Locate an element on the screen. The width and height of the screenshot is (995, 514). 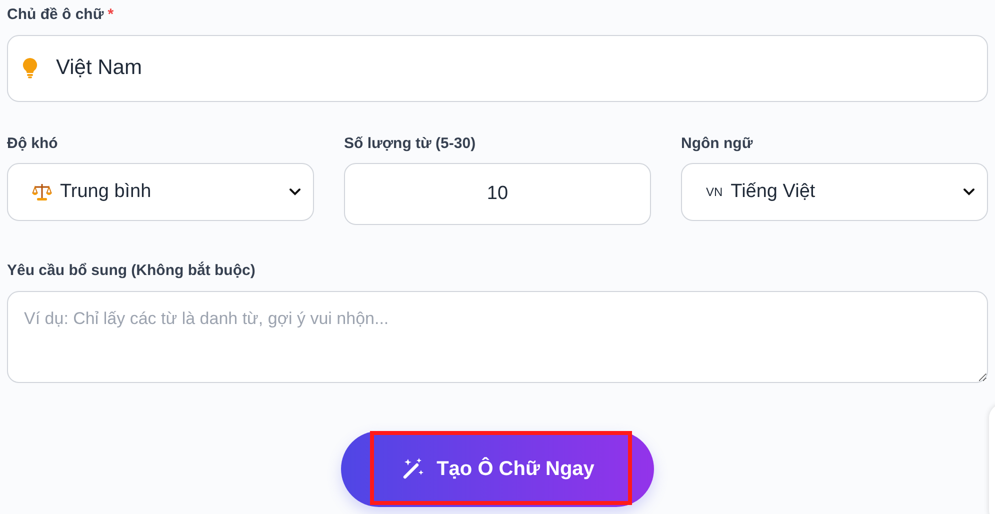
field-label: Ngôn ngữ is located at coordinates (717, 144).